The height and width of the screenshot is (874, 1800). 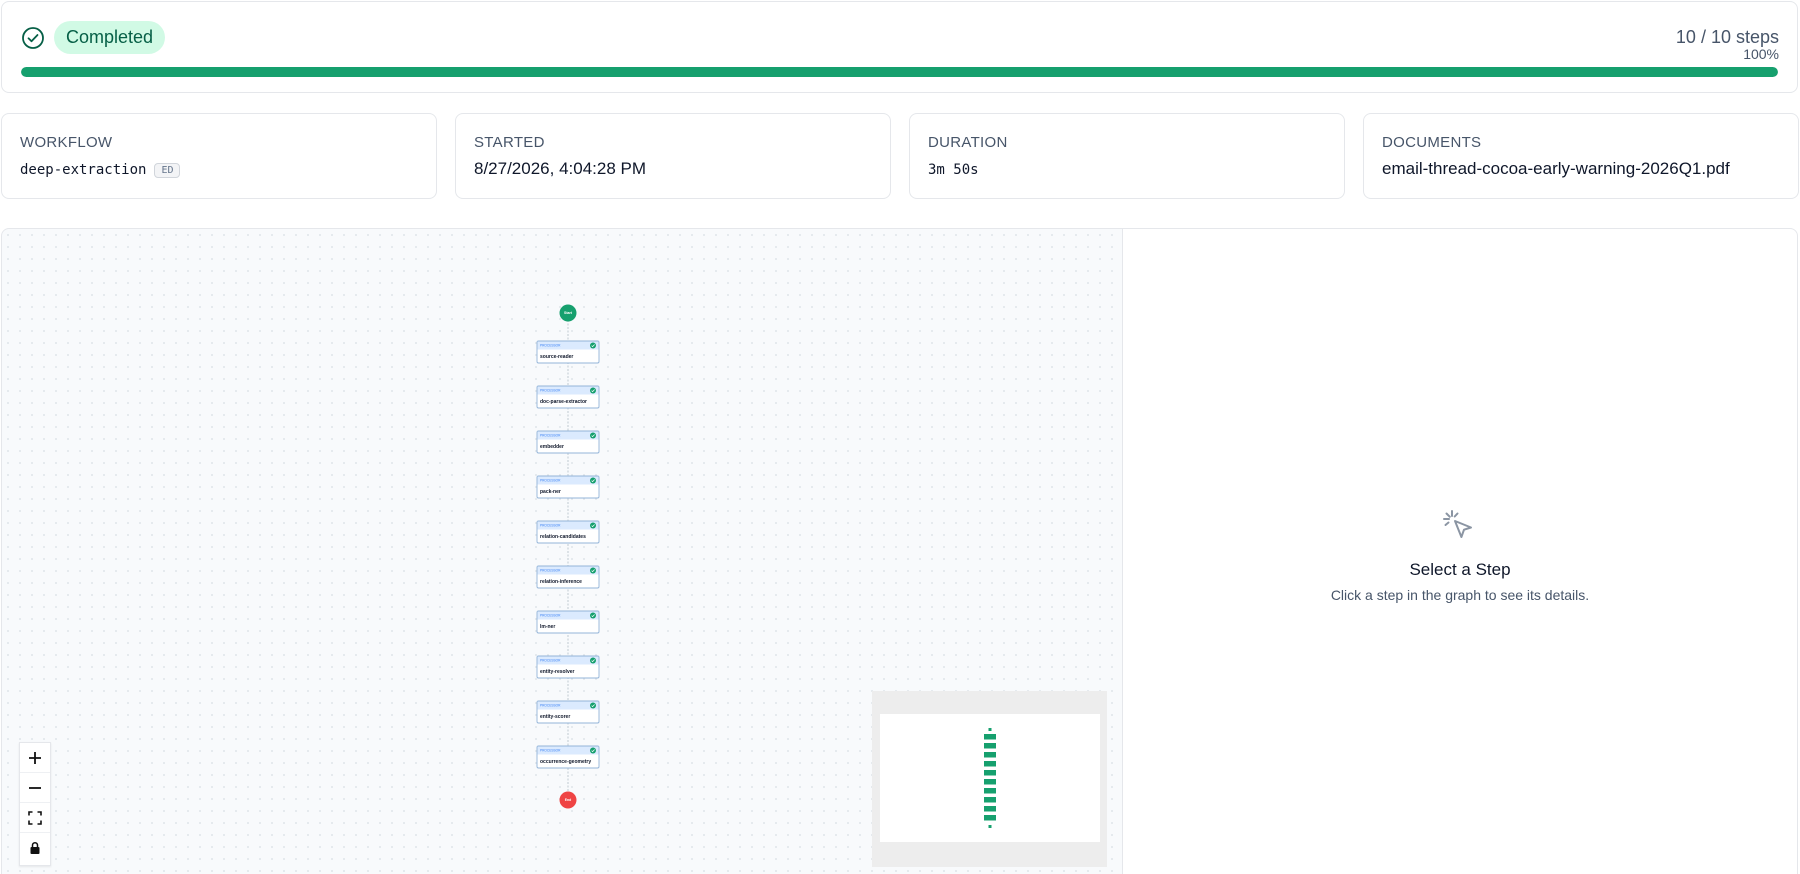 I want to click on workflow-value: deep-extraction ED, so click(x=100, y=170).